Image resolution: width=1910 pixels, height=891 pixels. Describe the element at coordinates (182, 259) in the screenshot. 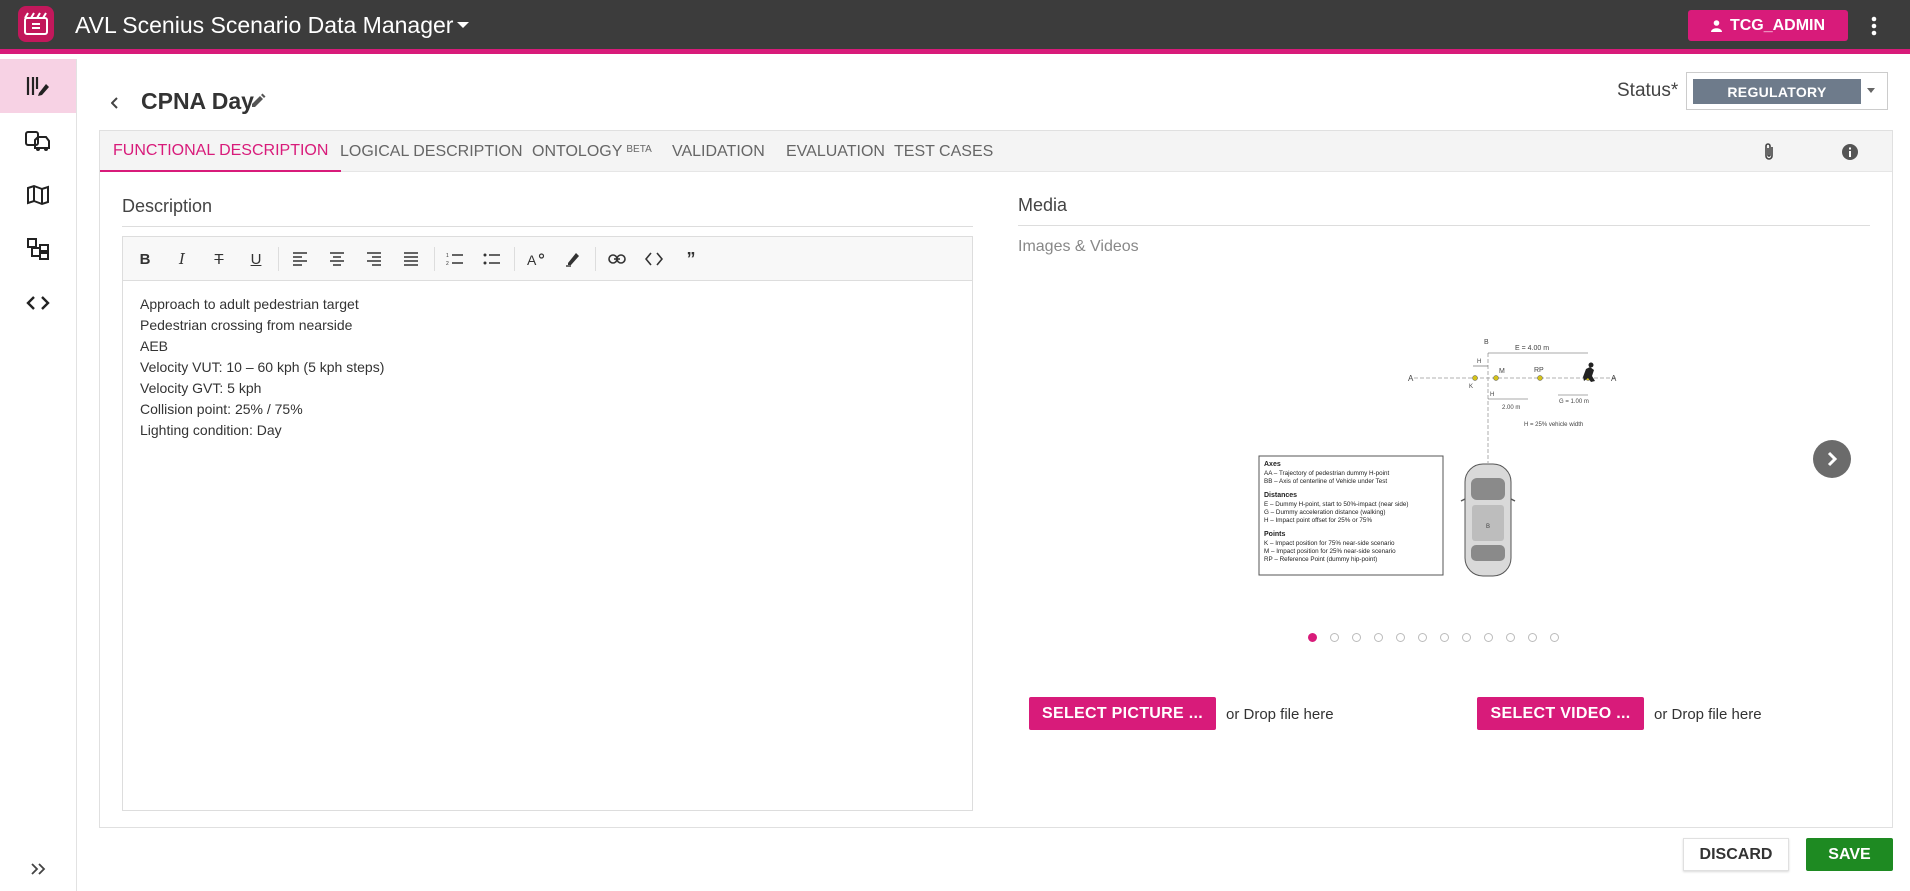

I see `italic-icon: I` at that location.